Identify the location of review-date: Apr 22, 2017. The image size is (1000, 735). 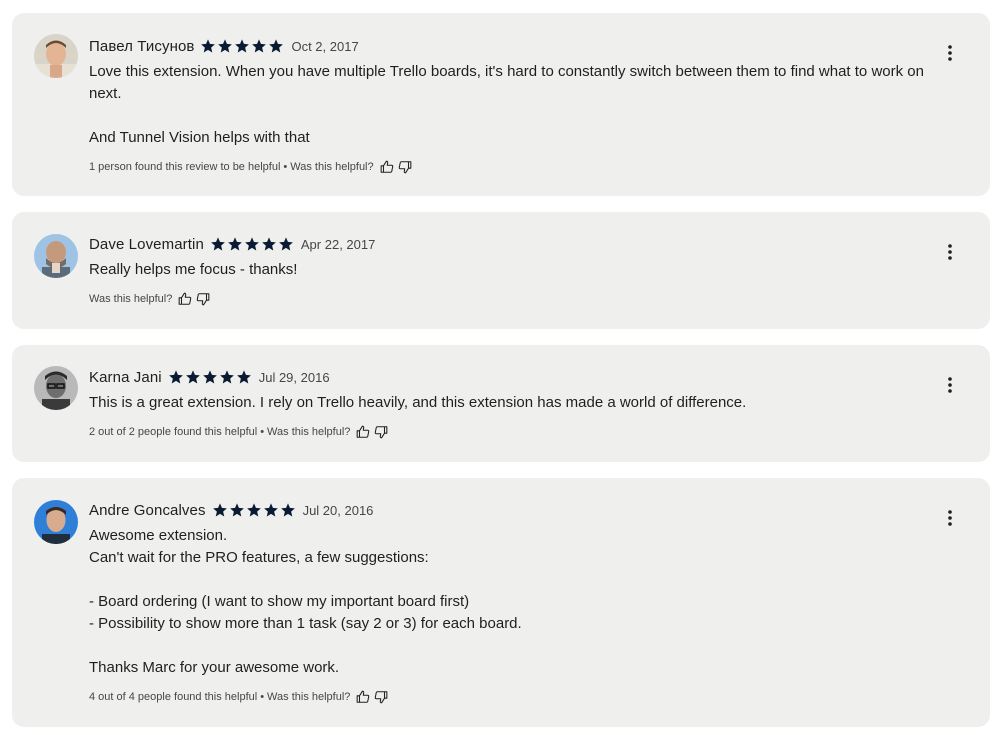
(338, 244).